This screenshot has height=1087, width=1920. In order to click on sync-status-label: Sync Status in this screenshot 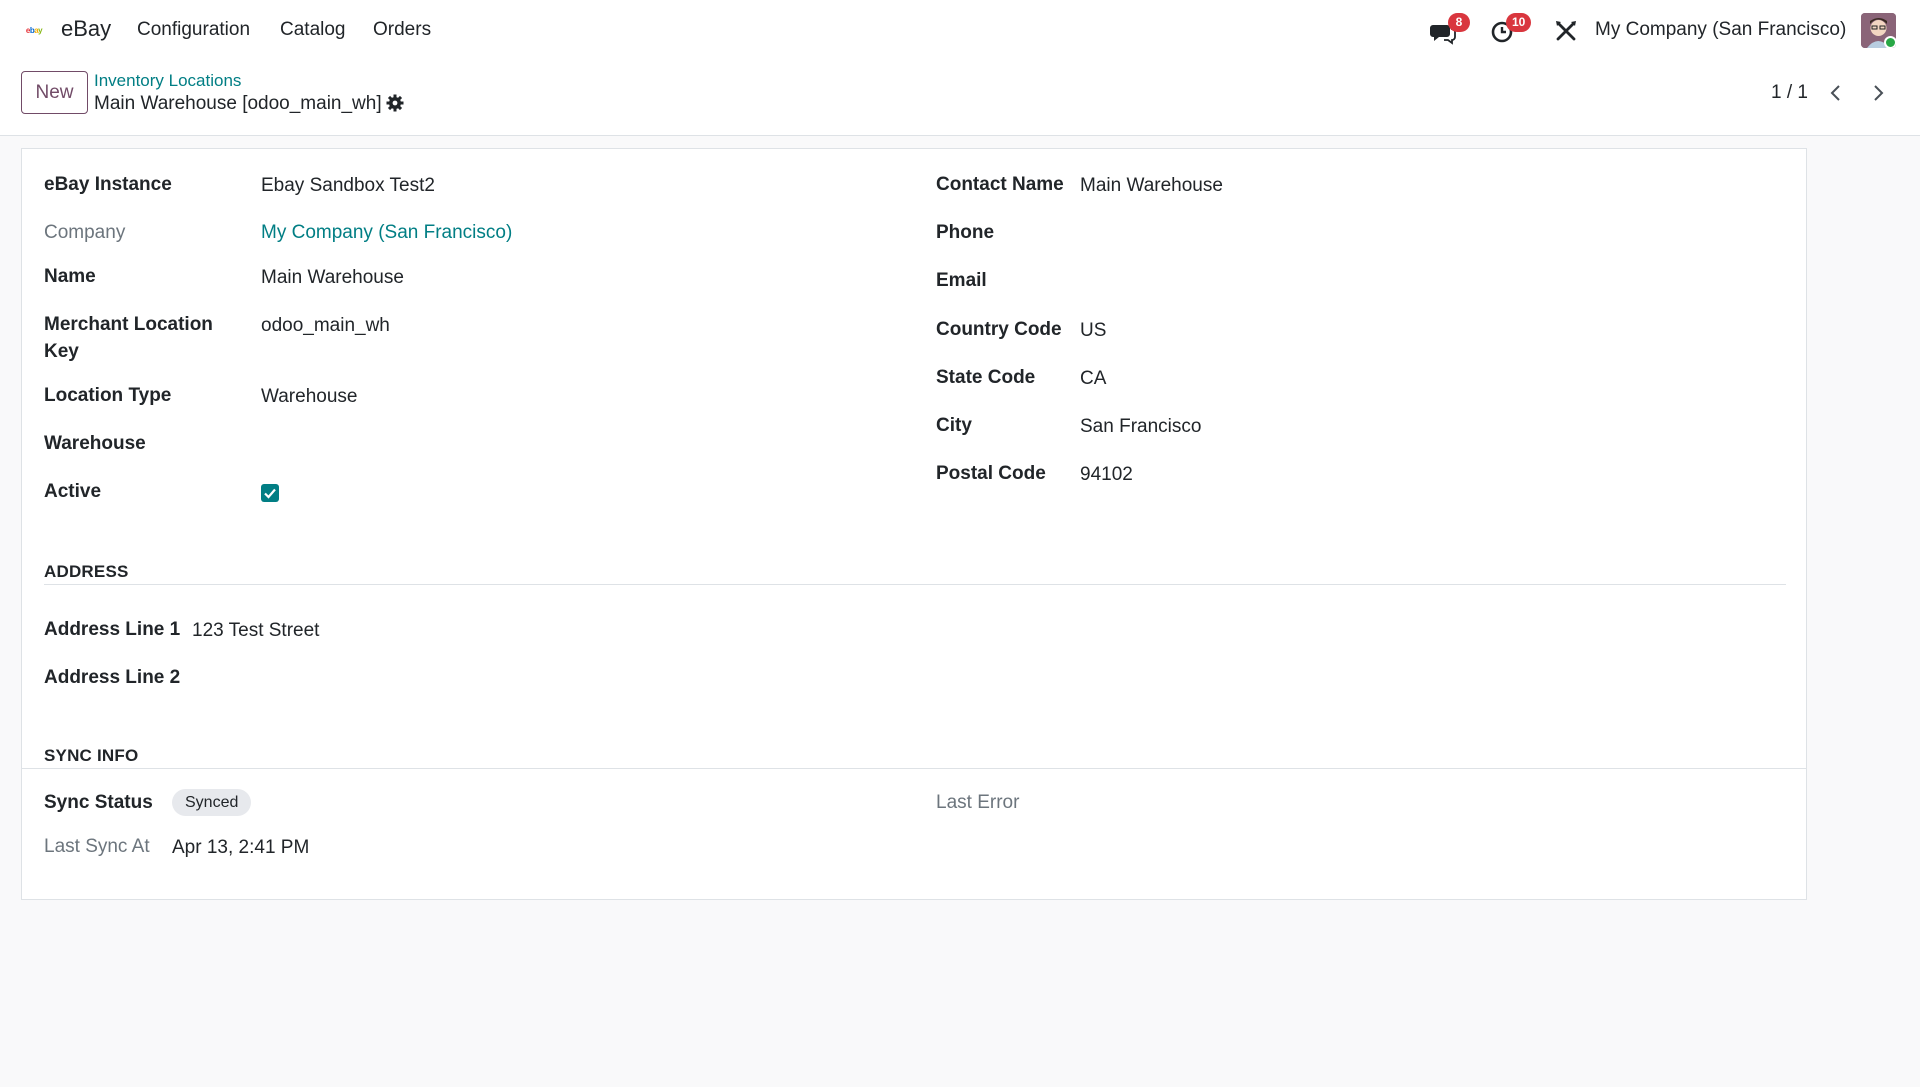, I will do `click(98, 802)`.